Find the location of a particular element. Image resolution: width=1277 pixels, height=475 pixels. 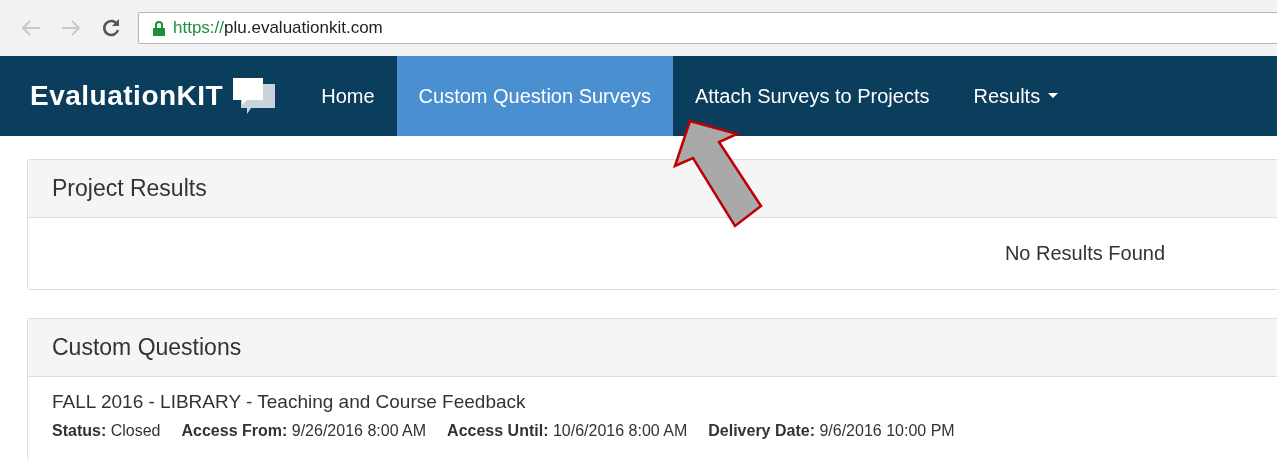

nav-tab: Attach Surveys to Projects is located at coordinates (812, 96).